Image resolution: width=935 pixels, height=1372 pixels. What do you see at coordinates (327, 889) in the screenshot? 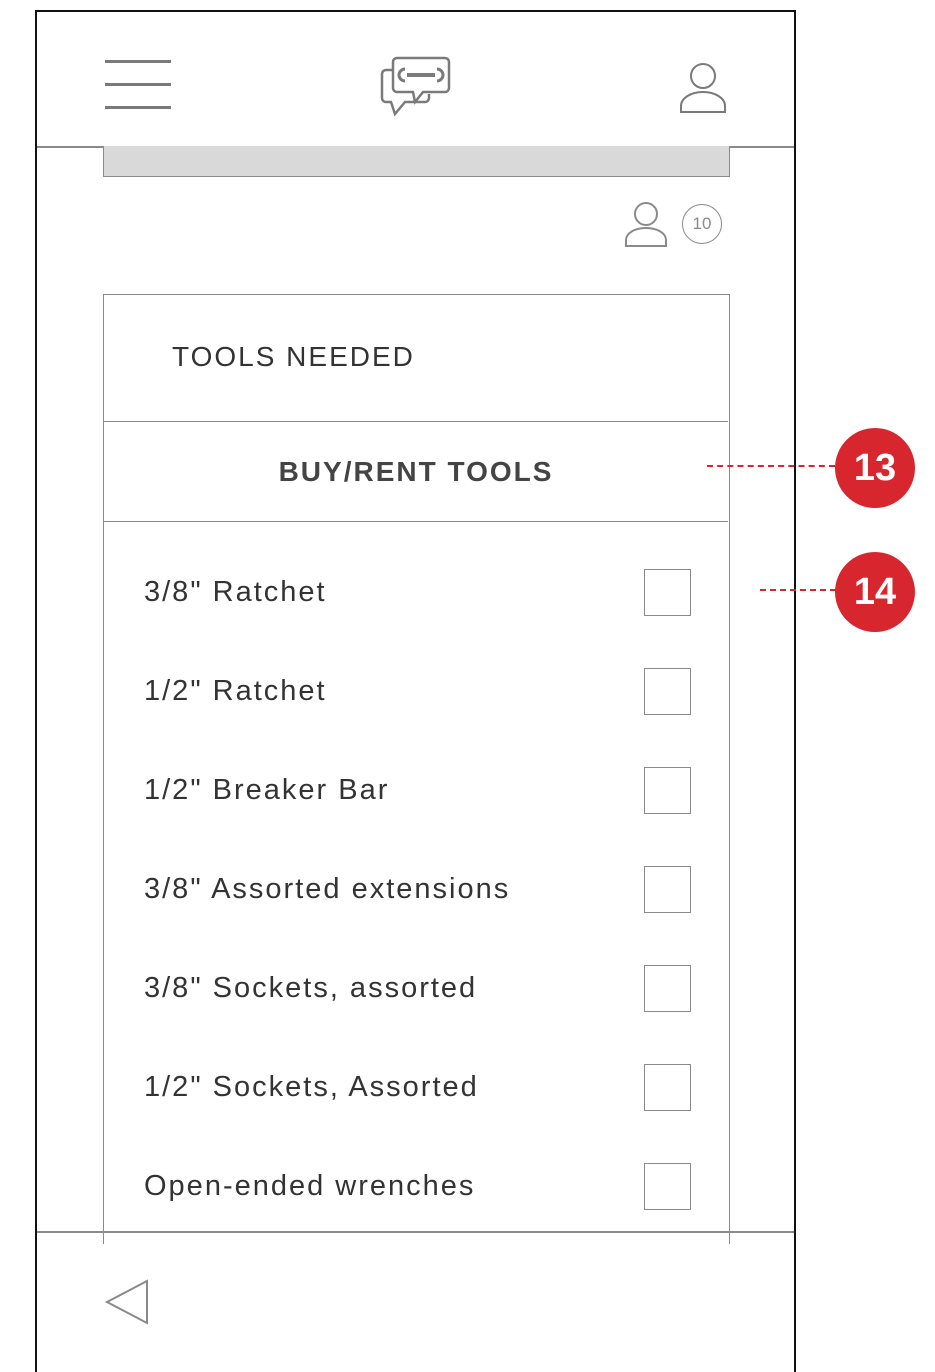
I see `tool-label: 3/8" Assorted extensions` at bounding box center [327, 889].